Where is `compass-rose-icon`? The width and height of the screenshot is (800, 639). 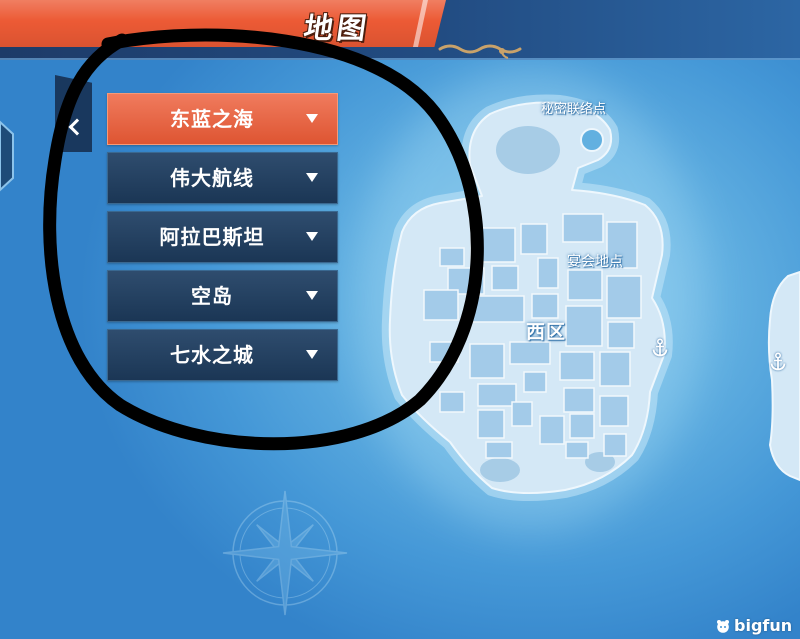
compass-rose-icon is located at coordinates (285, 553).